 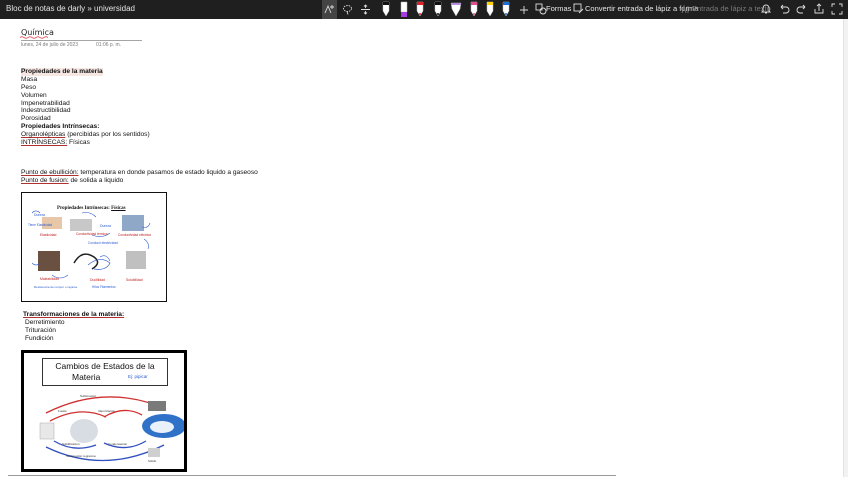 What do you see at coordinates (92, 234) in the screenshot?
I see `image1-caption: Conductividad térmica` at bounding box center [92, 234].